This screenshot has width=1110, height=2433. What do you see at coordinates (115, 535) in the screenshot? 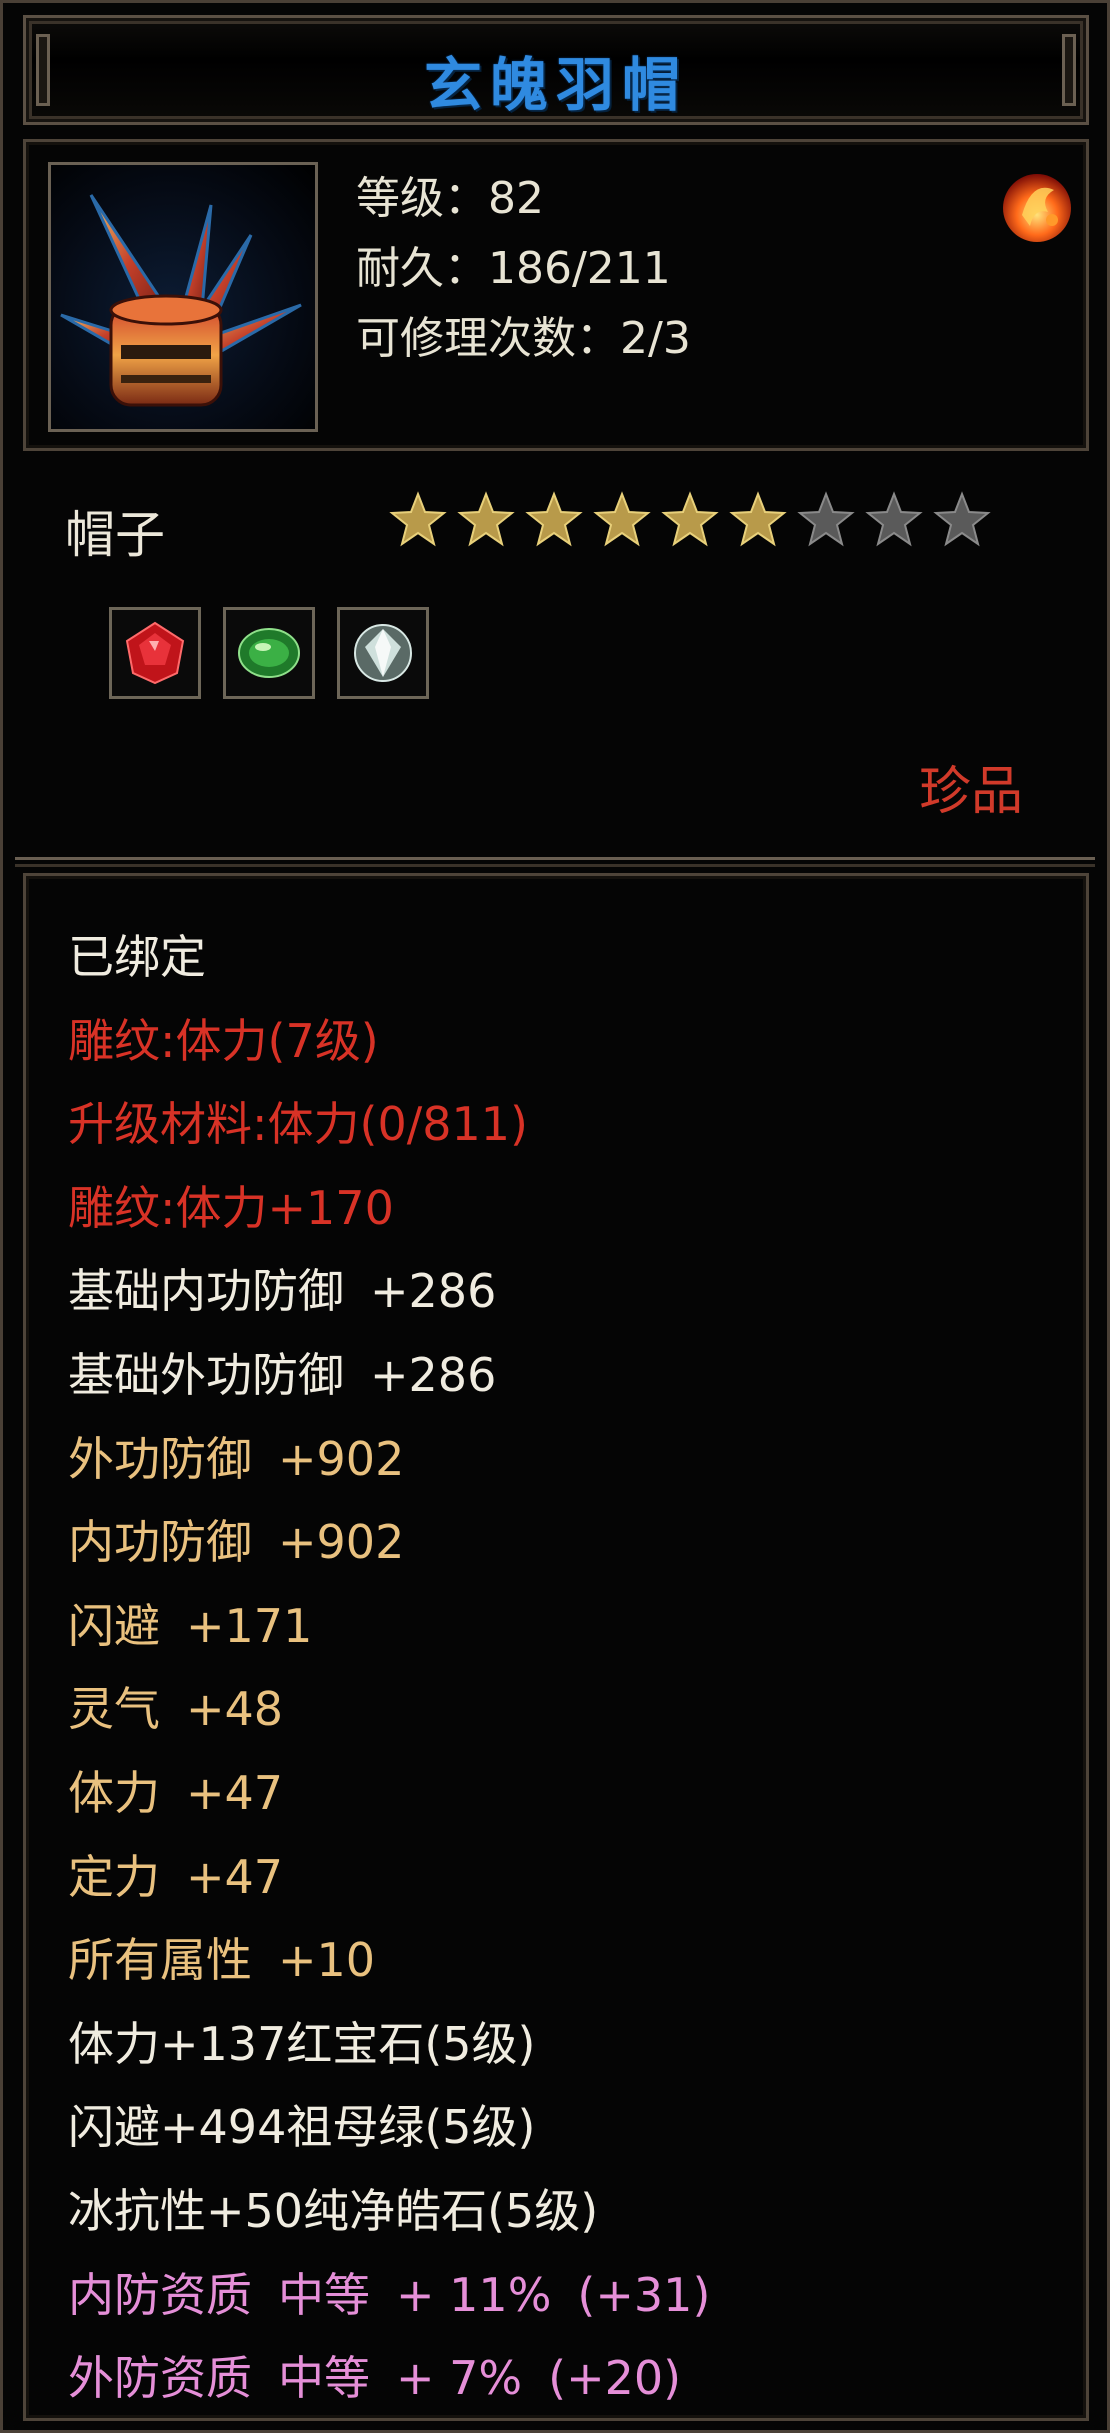
I see `item-type: 帽子` at bounding box center [115, 535].